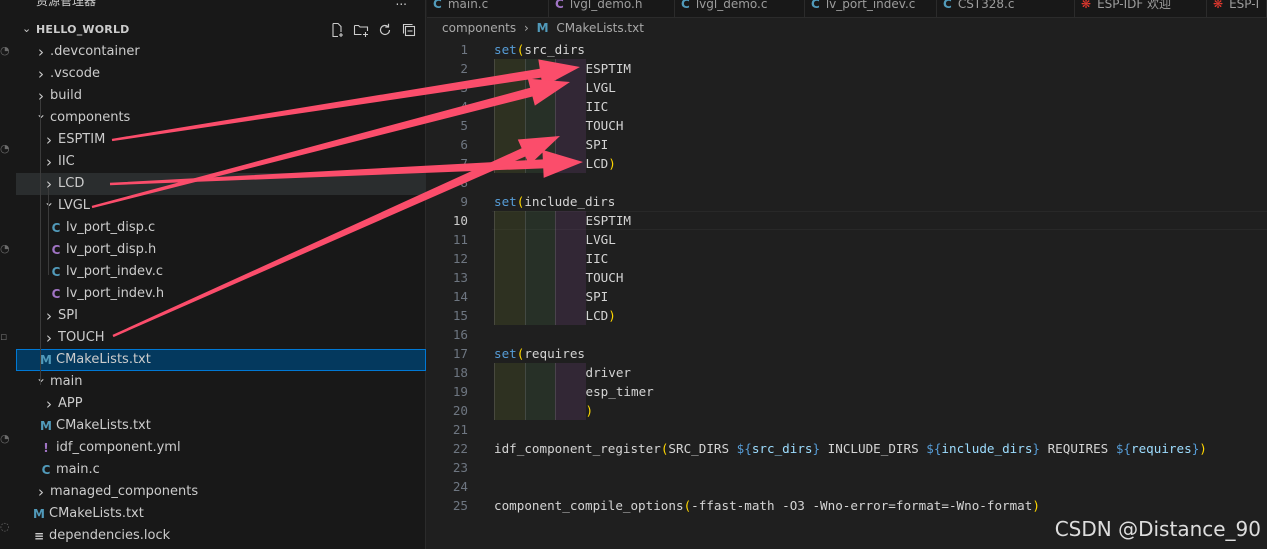  Describe the element at coordinates (221, 448) in the screenshot. I see `tree-item: ! idf_component.yml` at that location.